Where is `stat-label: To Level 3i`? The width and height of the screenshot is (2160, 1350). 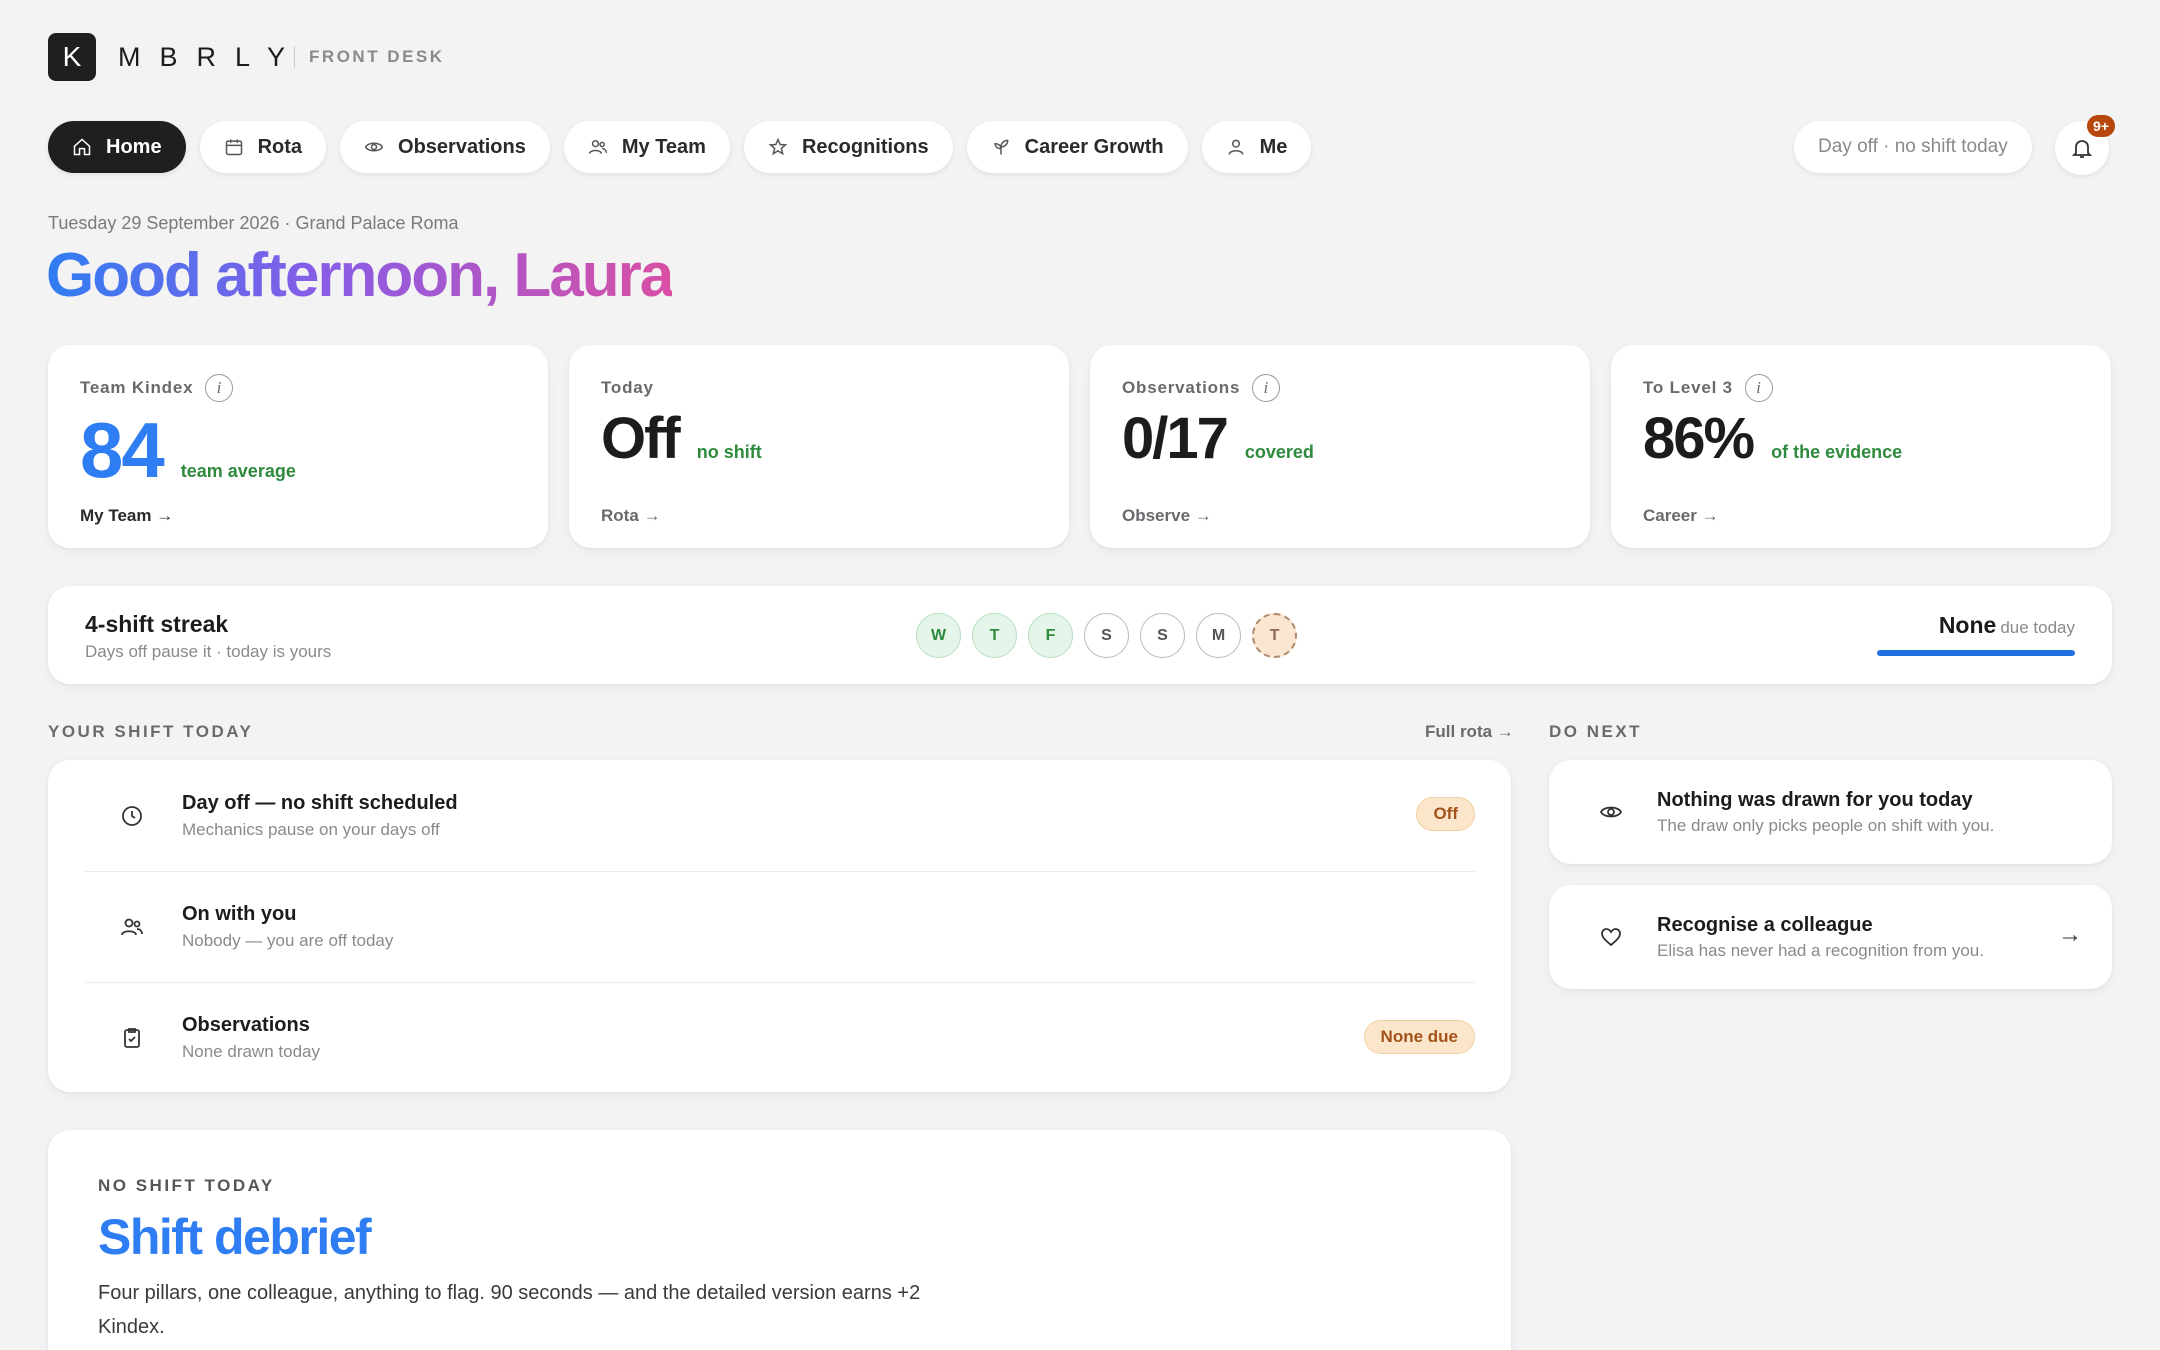
stat-label: To Level 3i is located at coordinates (1861, 388).